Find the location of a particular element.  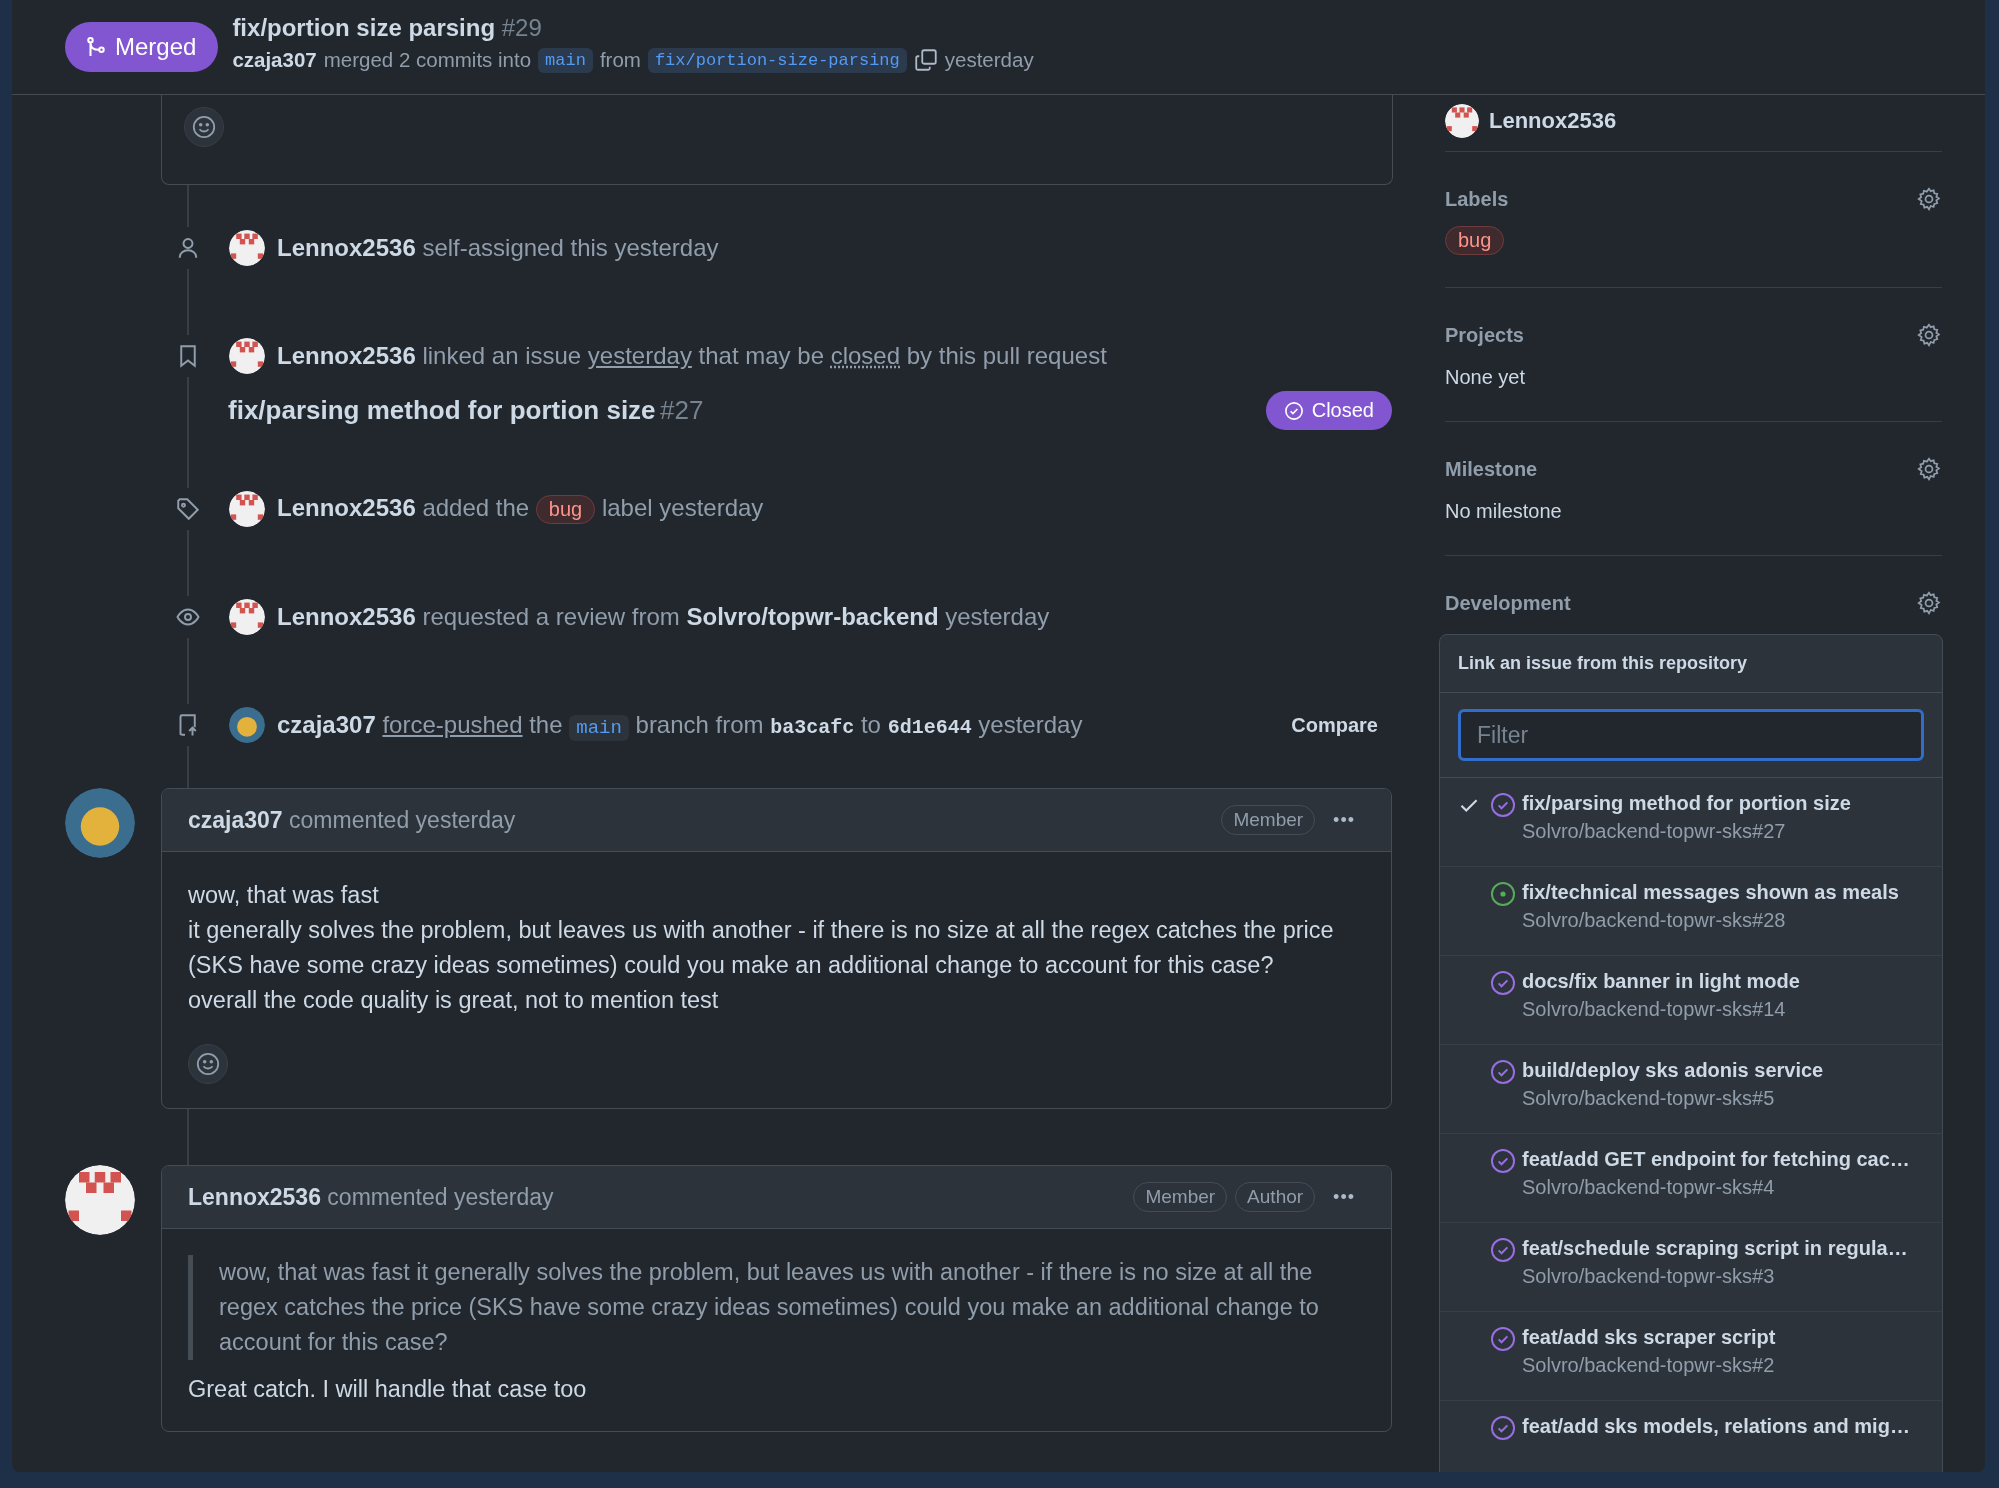

event-text: self-assigned this yesterday is located at coordinates (570, 247).